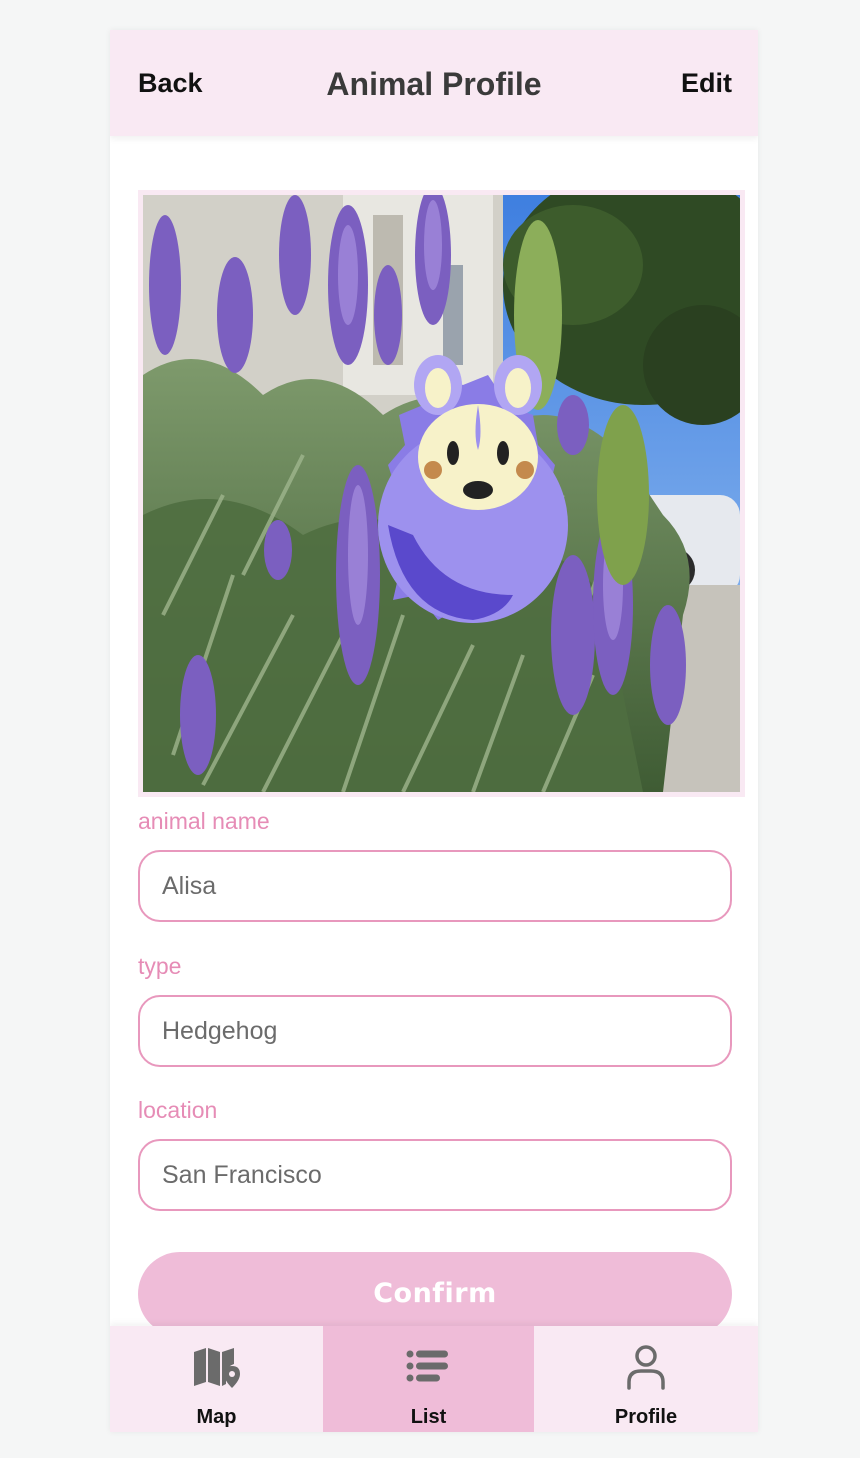  I want to click on location-input, so click(435, 1175).